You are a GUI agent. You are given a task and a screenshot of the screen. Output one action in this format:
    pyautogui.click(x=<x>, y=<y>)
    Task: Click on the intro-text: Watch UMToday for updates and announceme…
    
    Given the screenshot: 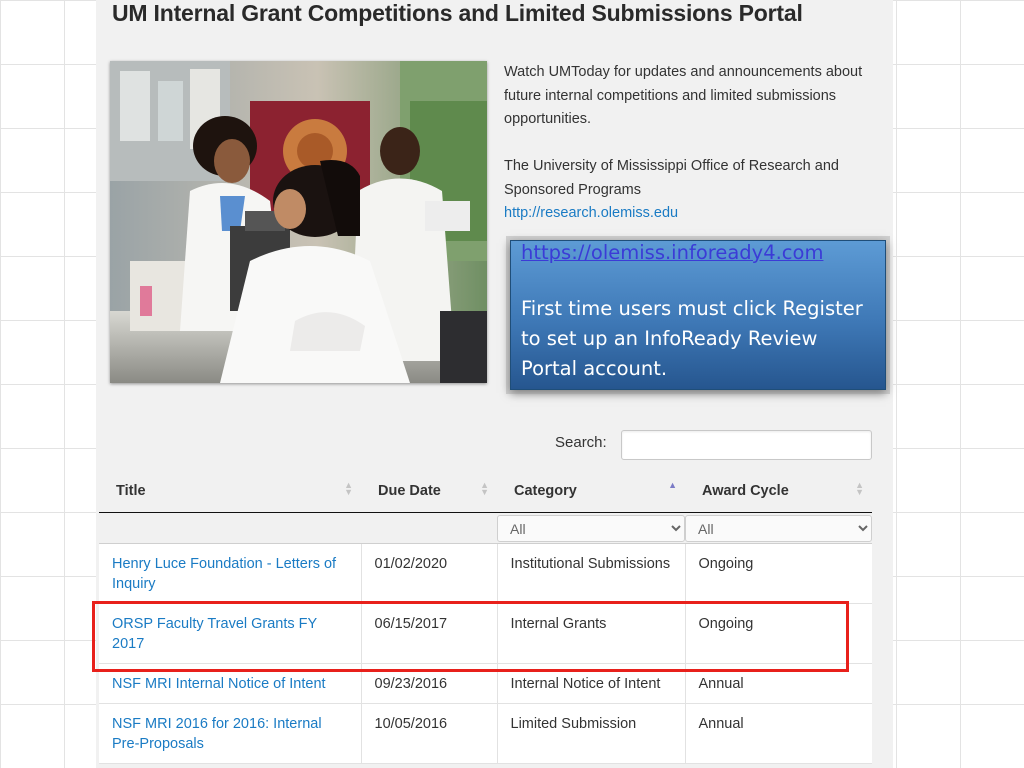 What is the action you would take?
    pyautogui.click(x=689, y=143)
    